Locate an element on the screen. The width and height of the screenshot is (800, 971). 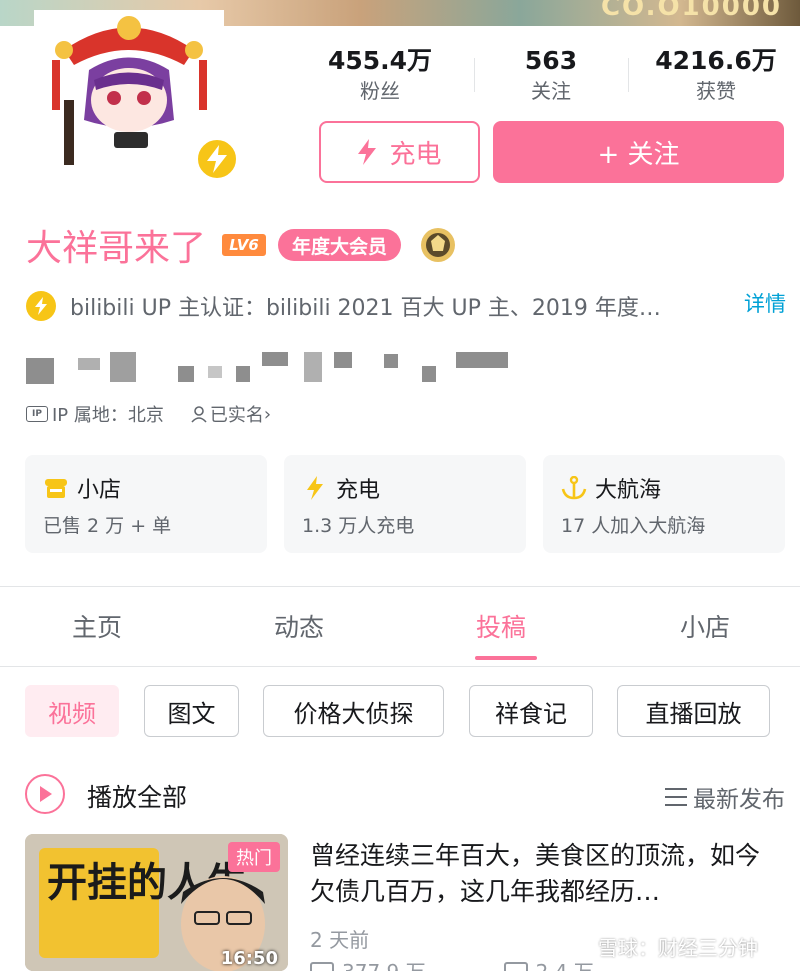
watermark: 雪球：财经三分钟 is located at coordinates (660, 946).